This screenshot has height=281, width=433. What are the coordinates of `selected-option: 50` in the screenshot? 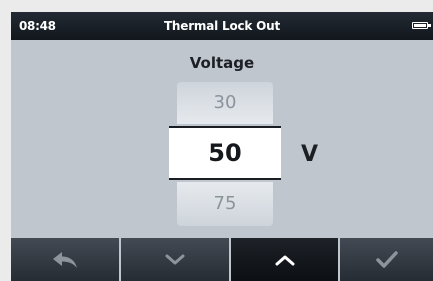 It's located at (225, 153).